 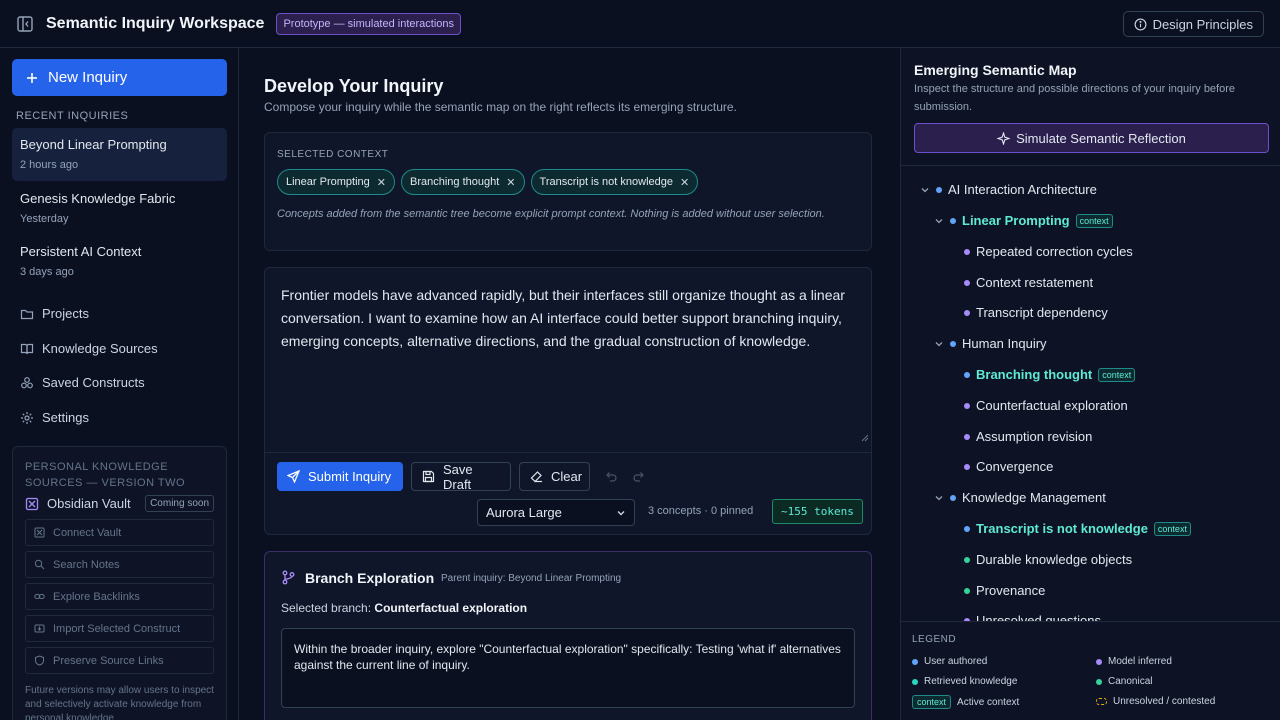 What do you see at coordinates (1054, 559) in the screenshot?
I see `tree-node-label: Durable knowledge objects` at bounding box center [1054, 559].